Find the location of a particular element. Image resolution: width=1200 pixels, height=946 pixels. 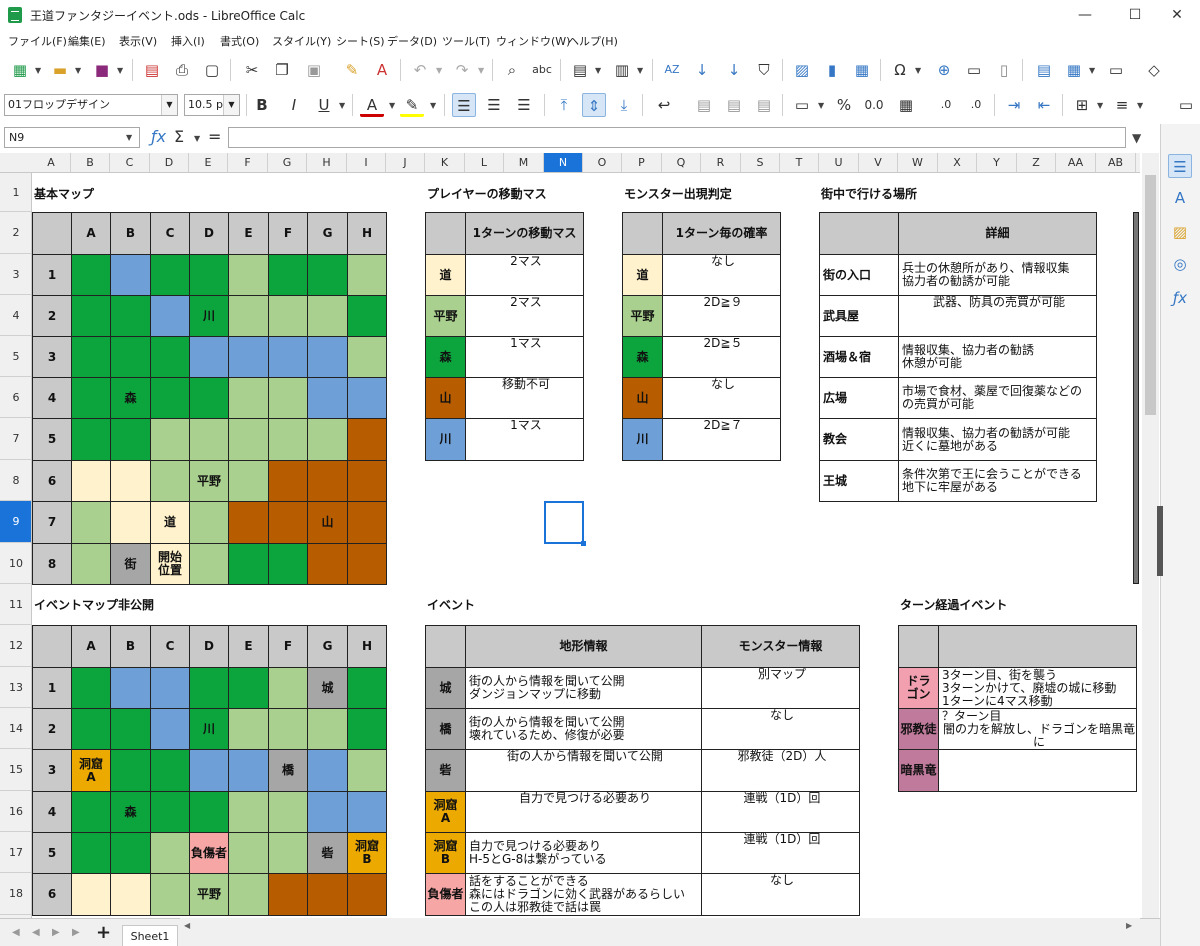

functions-icon: ƒx is located at coordinates (1180, 298).